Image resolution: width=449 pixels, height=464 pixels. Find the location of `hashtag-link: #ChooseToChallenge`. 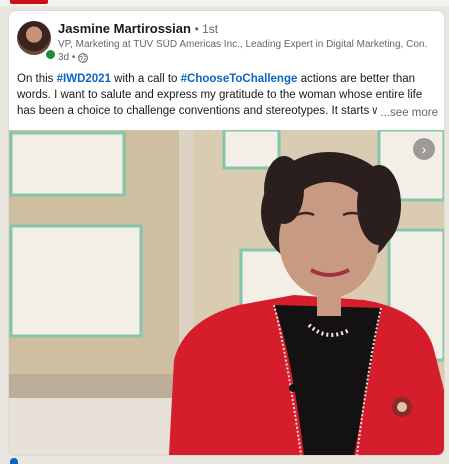

hashtag-link: #ChooseToChallenge is located at coordinates (239, 79).